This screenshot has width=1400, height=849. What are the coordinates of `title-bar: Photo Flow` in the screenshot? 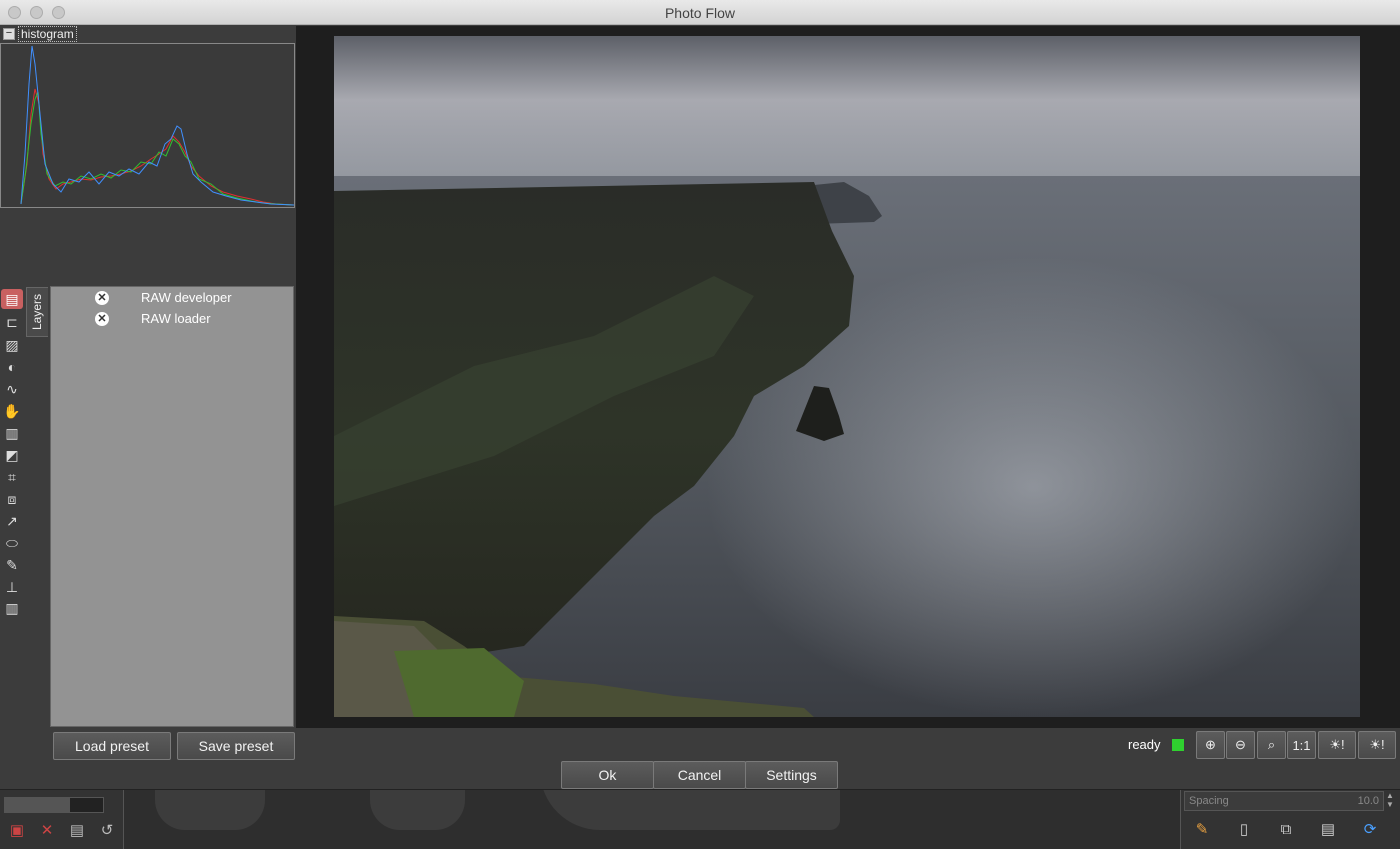 It's located at (700, 12).